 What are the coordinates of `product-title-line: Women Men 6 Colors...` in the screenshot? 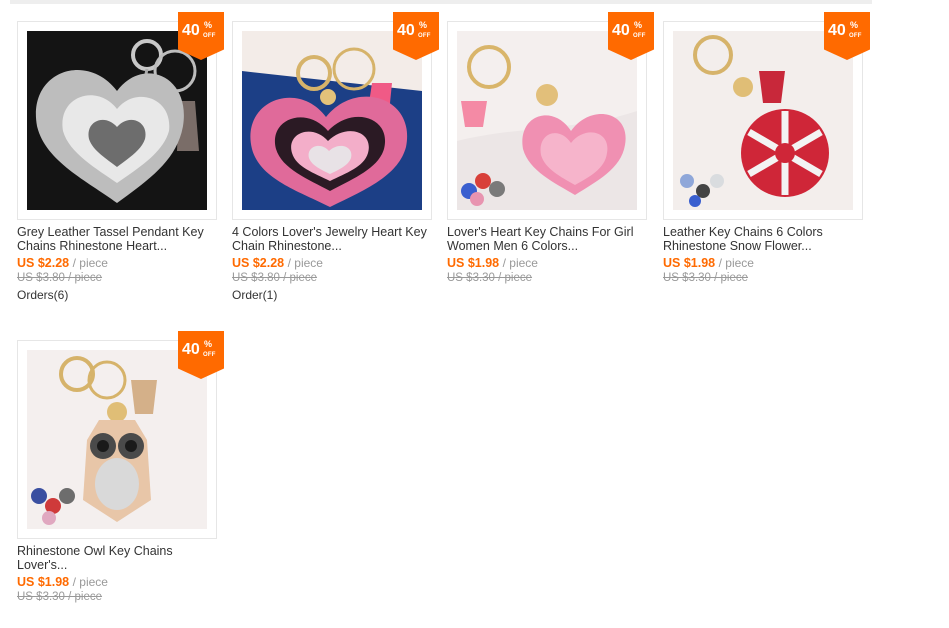 It's located at (549, 246).